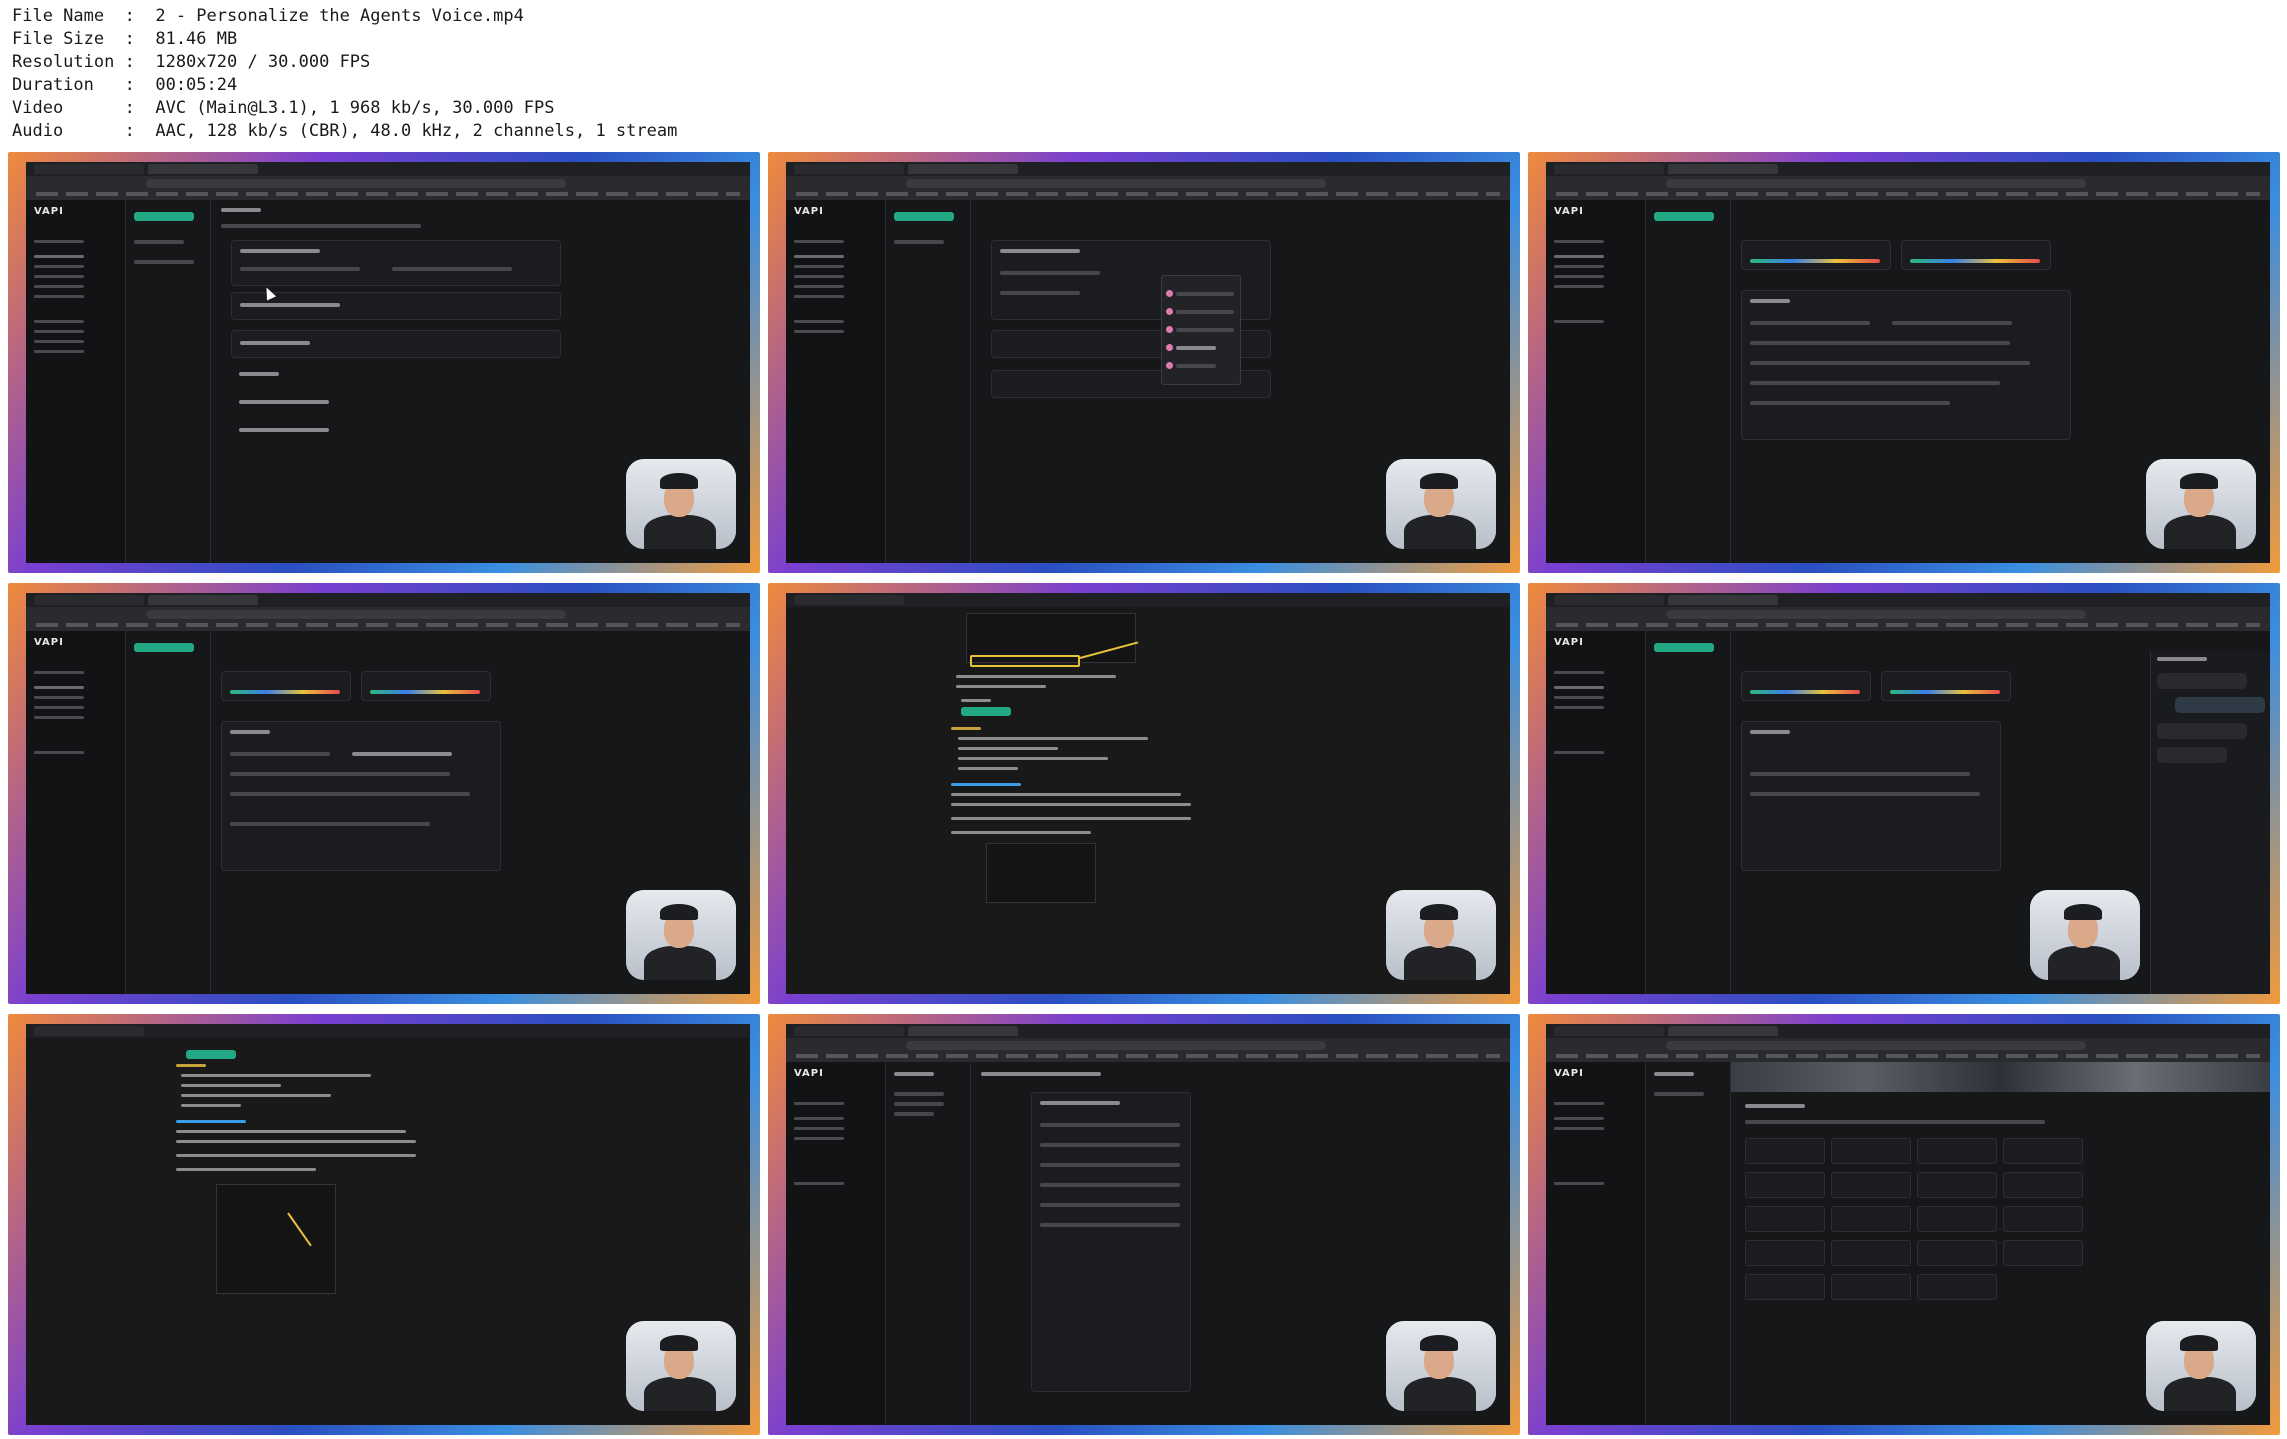  I want to click on thumbnail-9: VAPI, so click(1904, 1224).